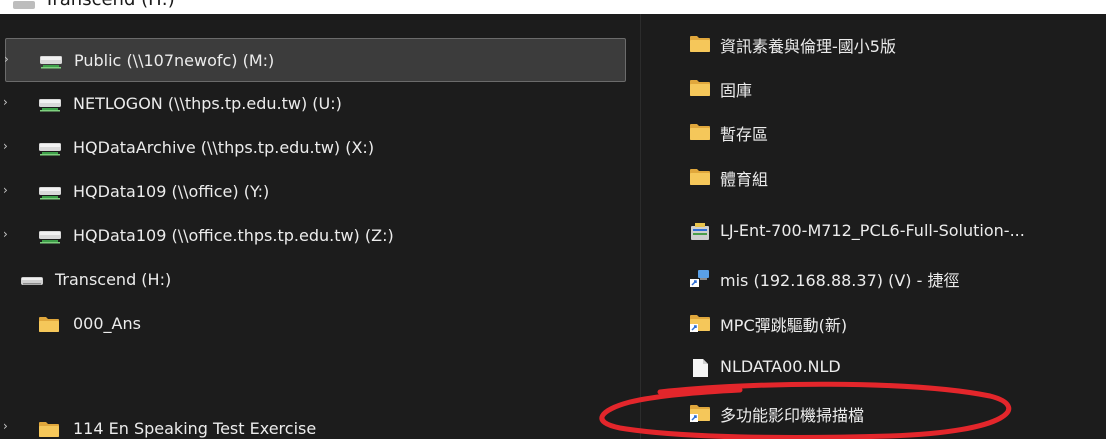 Image resolution: width=1106 pixels, height=439 pixels. I want to click on nav-item-label: Public (\\107newofc) (M:), so click(174, 60).